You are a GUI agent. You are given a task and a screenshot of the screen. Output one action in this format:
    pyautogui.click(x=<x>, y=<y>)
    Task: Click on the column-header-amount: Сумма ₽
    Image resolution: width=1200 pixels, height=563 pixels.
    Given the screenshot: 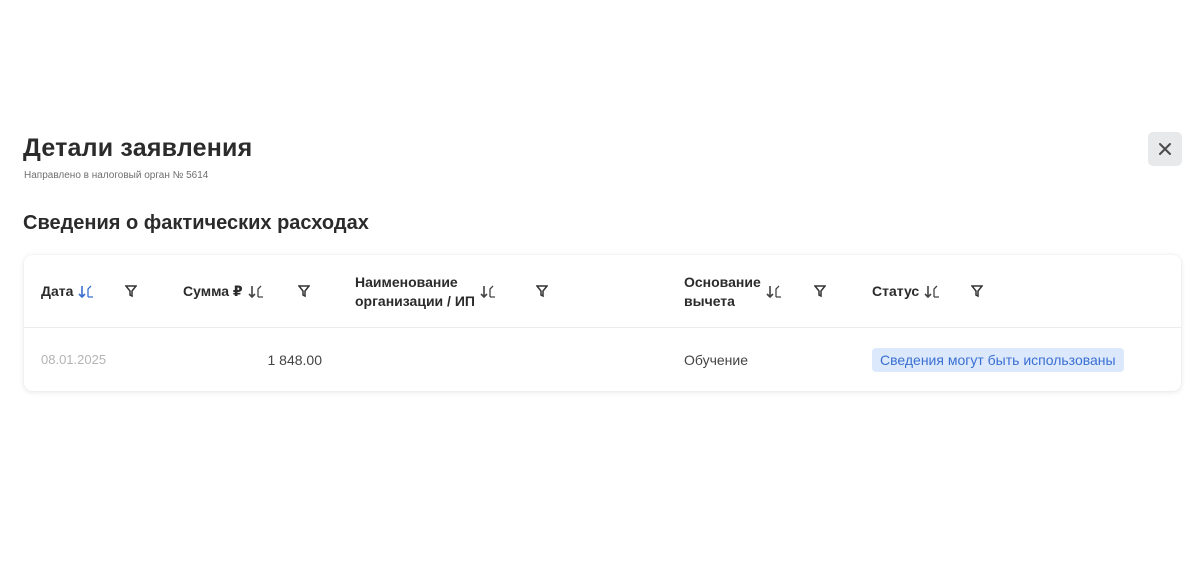 What is the action you would take?
    pyautogui.click(x=223, y=291)
    